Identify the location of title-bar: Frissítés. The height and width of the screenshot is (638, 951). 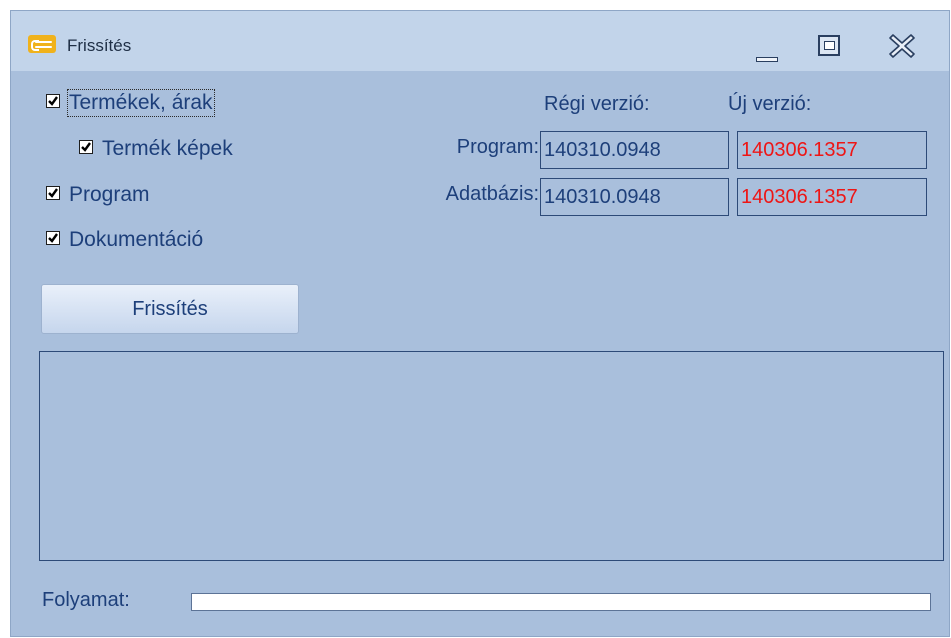
(480, 41).